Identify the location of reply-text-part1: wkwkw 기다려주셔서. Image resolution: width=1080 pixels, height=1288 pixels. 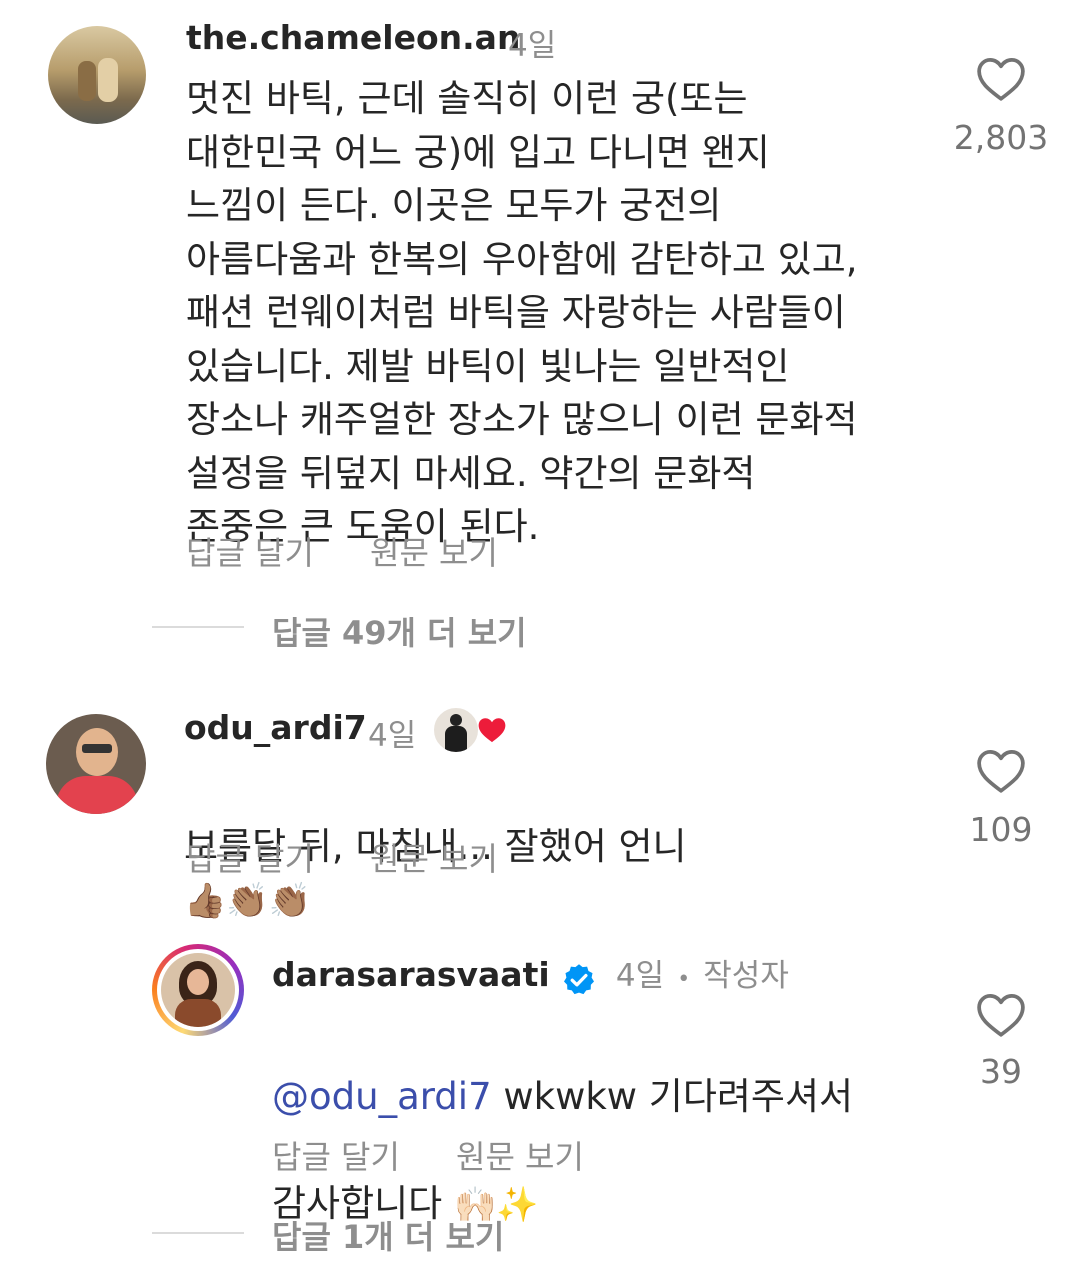
(672, 1096).